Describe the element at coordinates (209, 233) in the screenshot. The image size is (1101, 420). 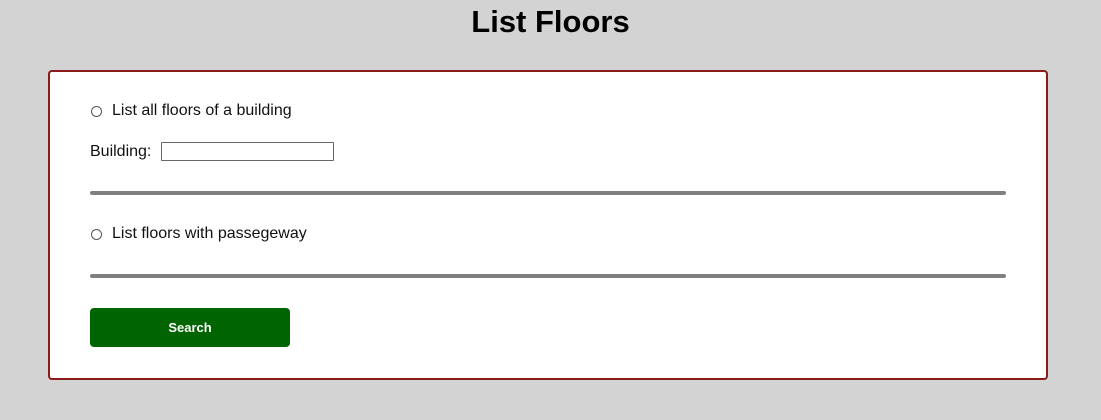
I see `option-passageway-label: List floors with passegeway` at that location.